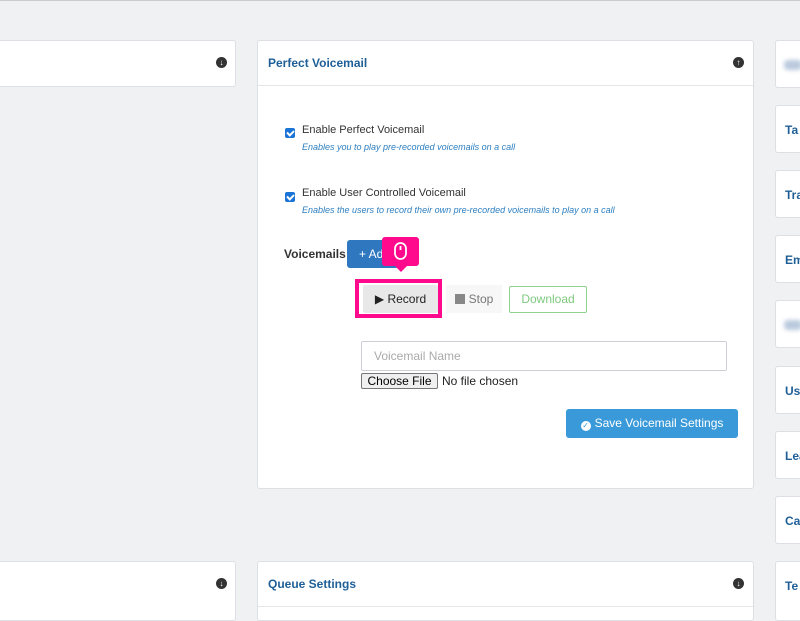  I want to click on left-panel-top: ↓, so click(118, 63).